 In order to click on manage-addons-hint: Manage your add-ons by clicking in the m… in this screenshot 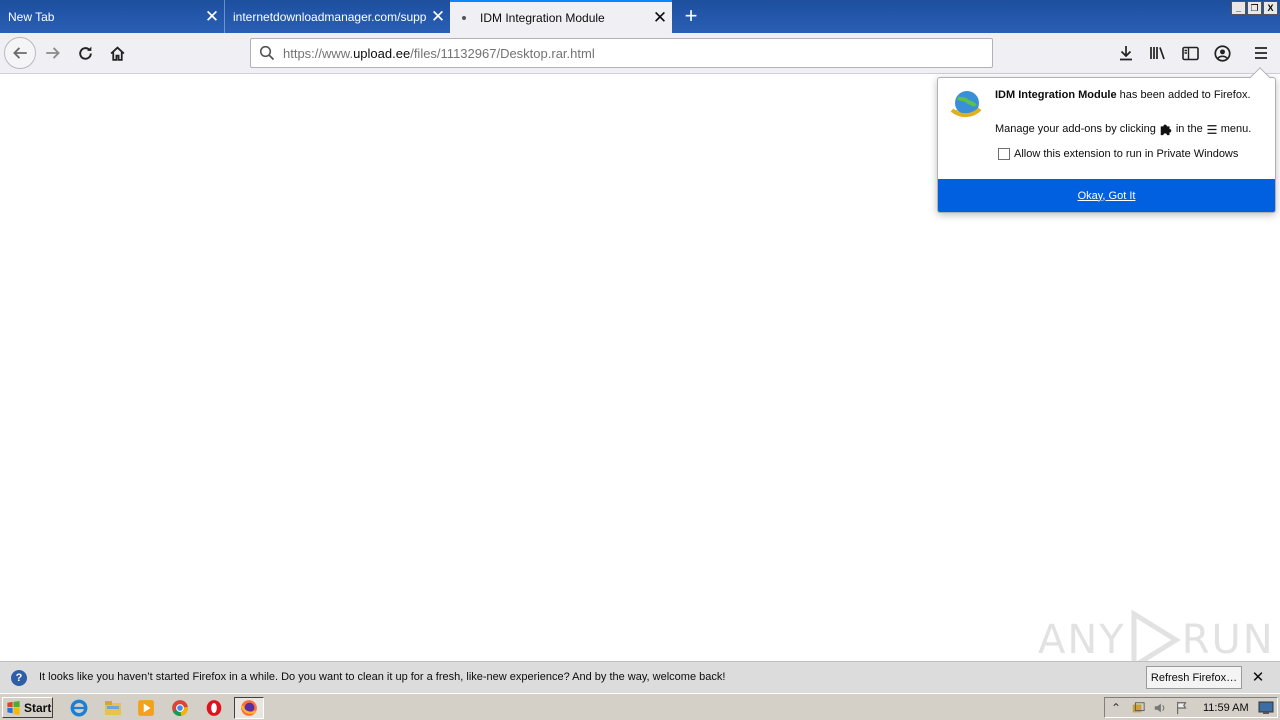, I will do `click(1123, 129)`.